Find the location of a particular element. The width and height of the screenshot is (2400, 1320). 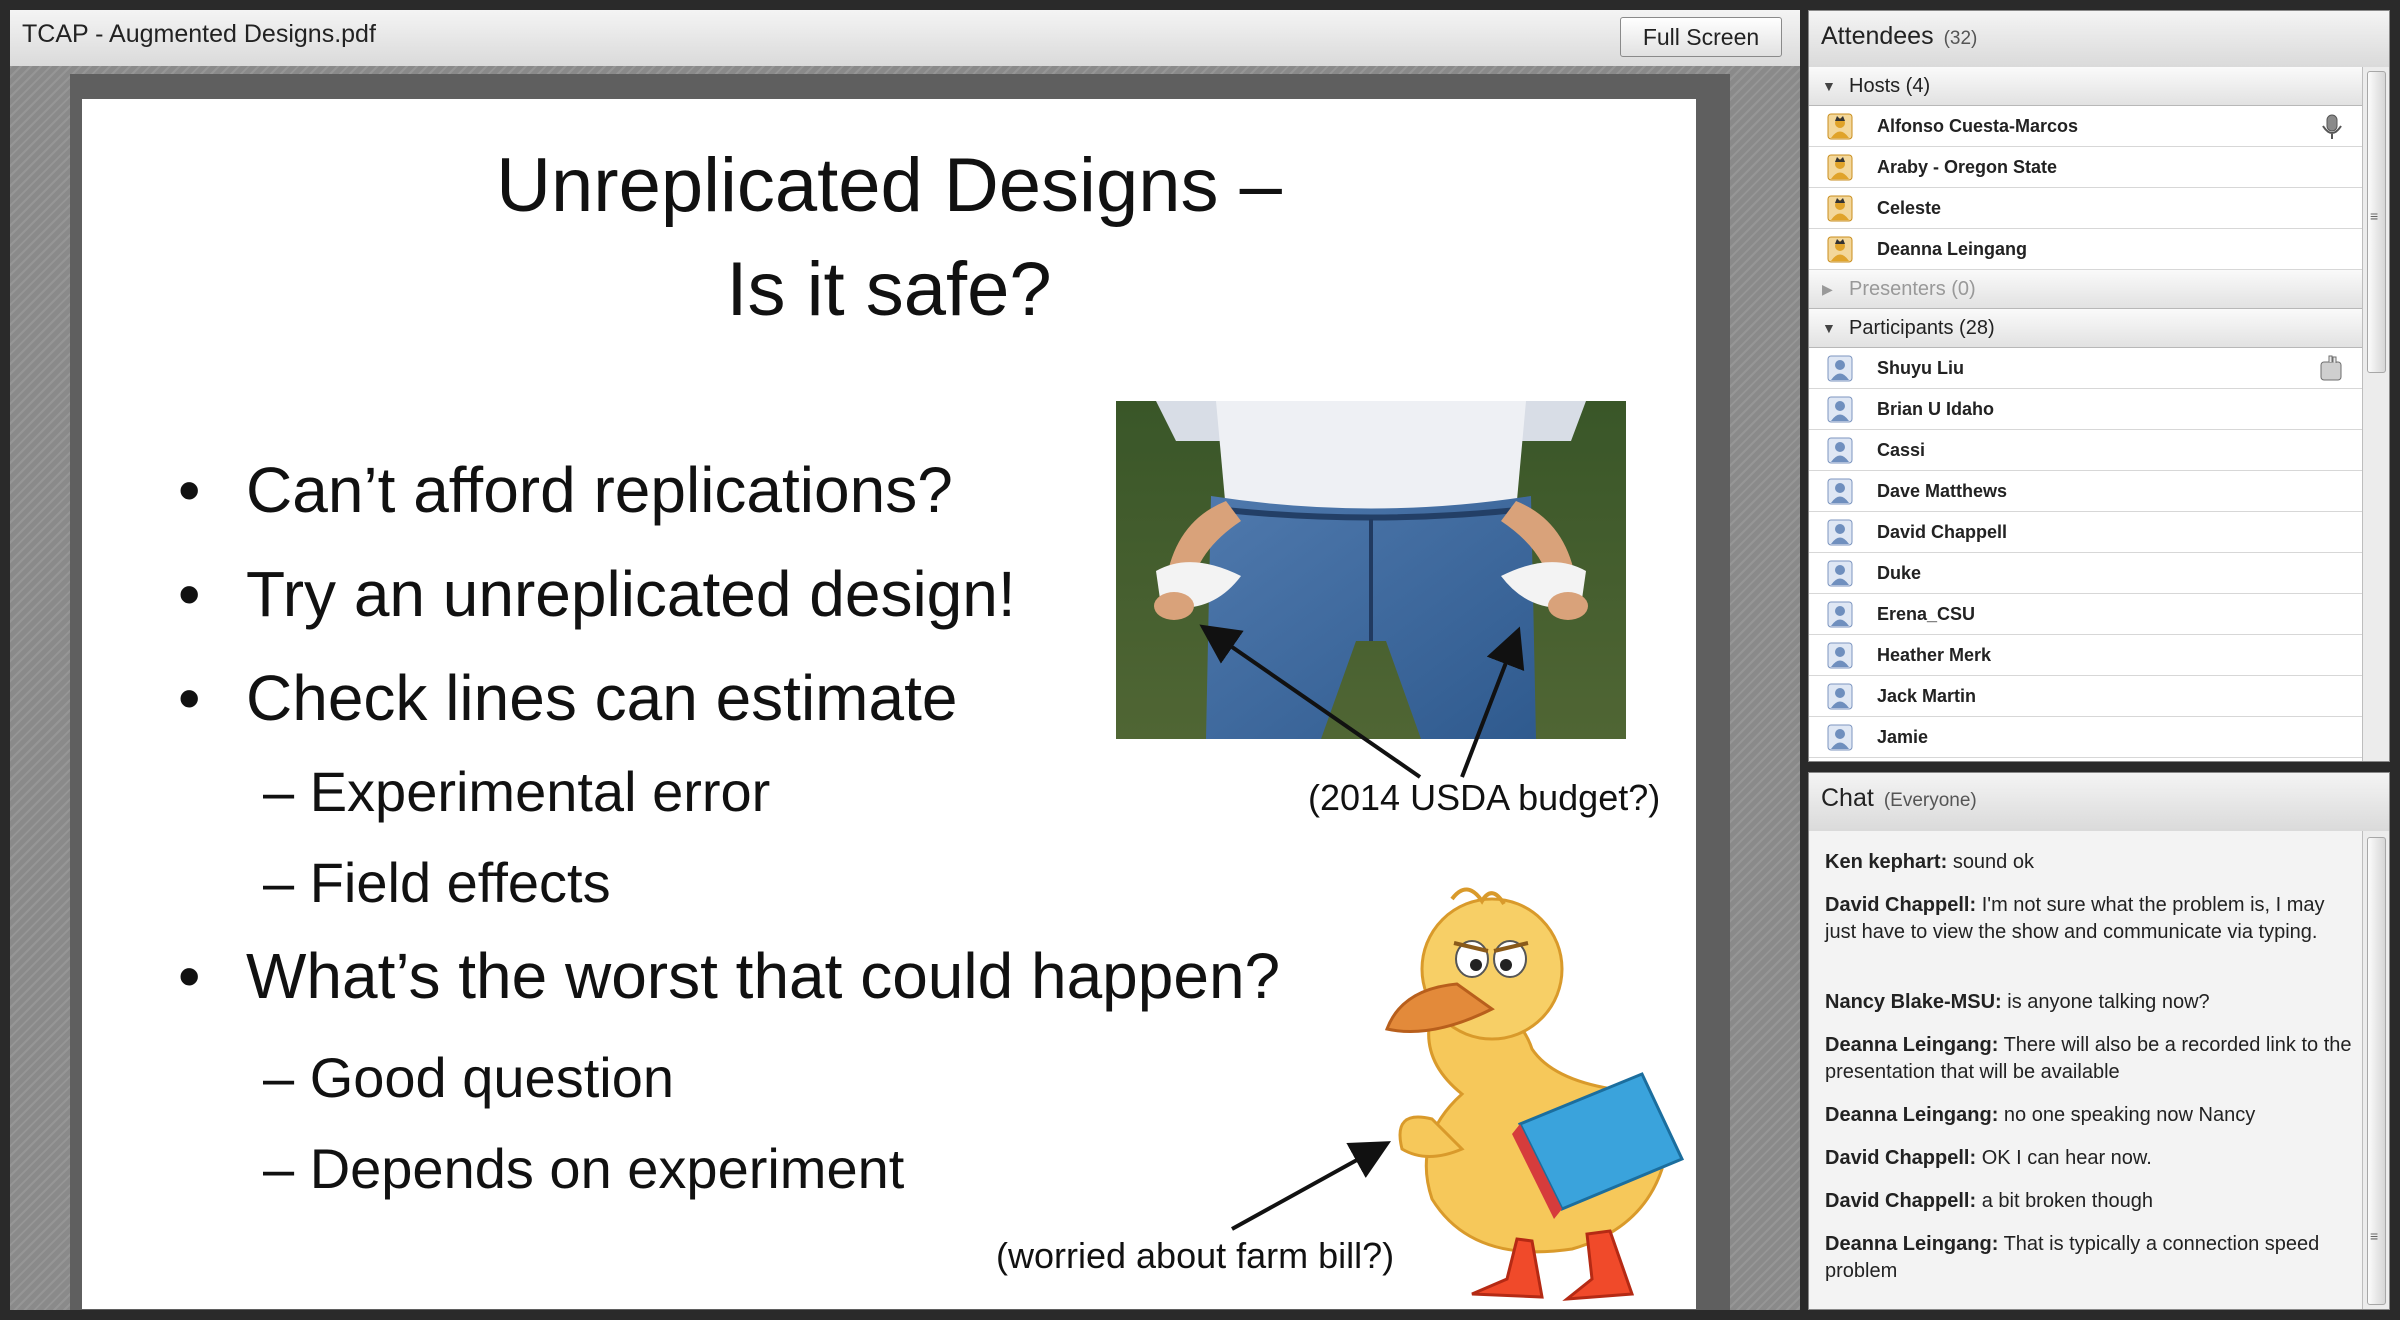

chat-title: Chat (Everyone) is located at coordinates (1899, 798).